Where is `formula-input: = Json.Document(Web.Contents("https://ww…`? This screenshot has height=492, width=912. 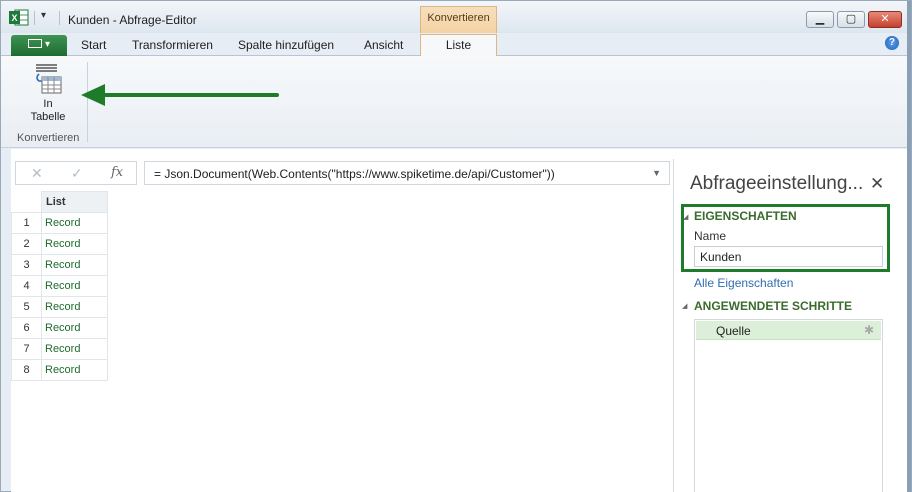 formula-input: = Json.Document(Web.Contents("https://ww… is located at coordinates (407, 173).